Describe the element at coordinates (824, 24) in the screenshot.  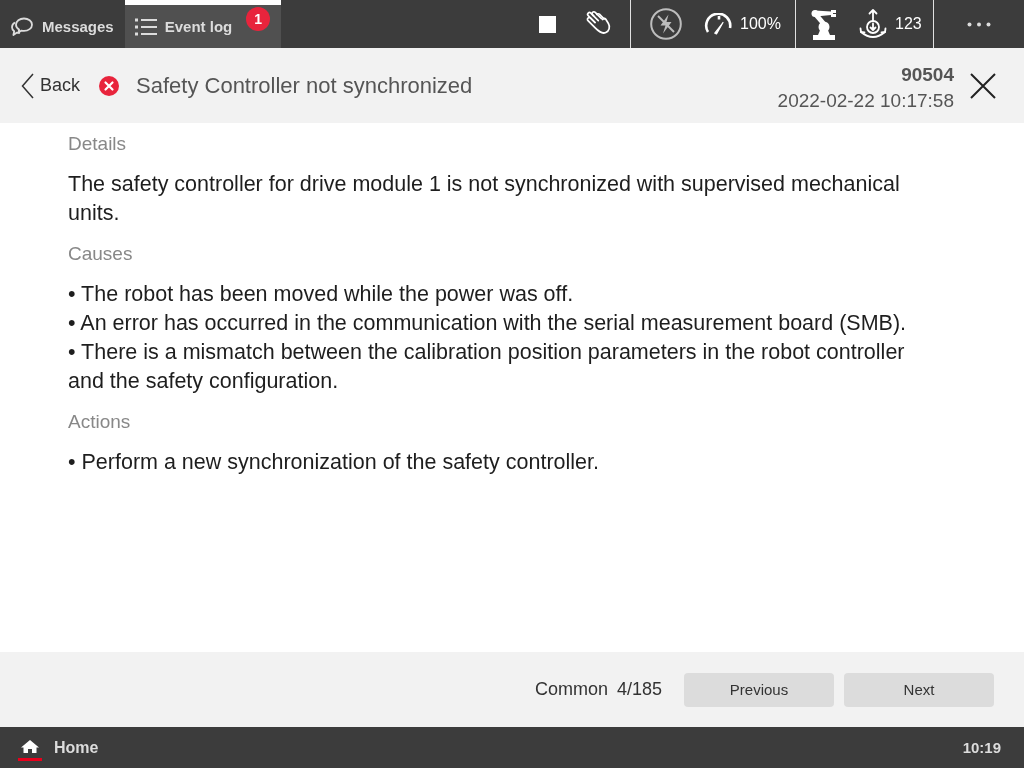
I see `robot-arm-icon` at that location.